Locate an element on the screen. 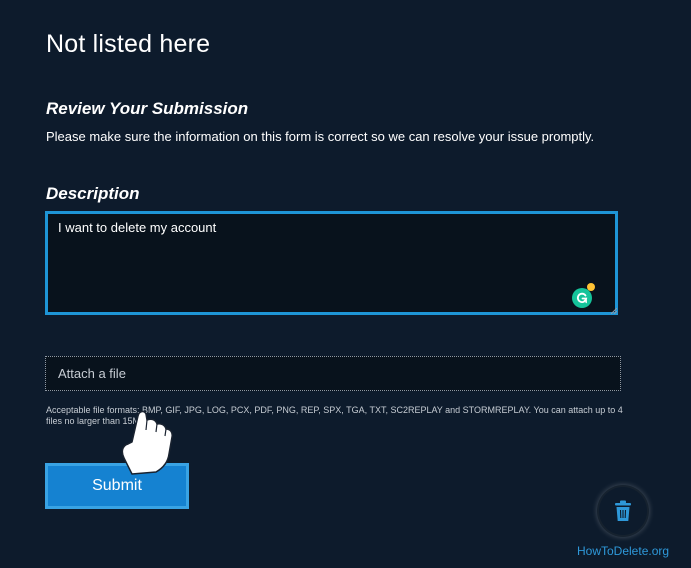  page-title: Not listed here is located at coordinates (128, 44).